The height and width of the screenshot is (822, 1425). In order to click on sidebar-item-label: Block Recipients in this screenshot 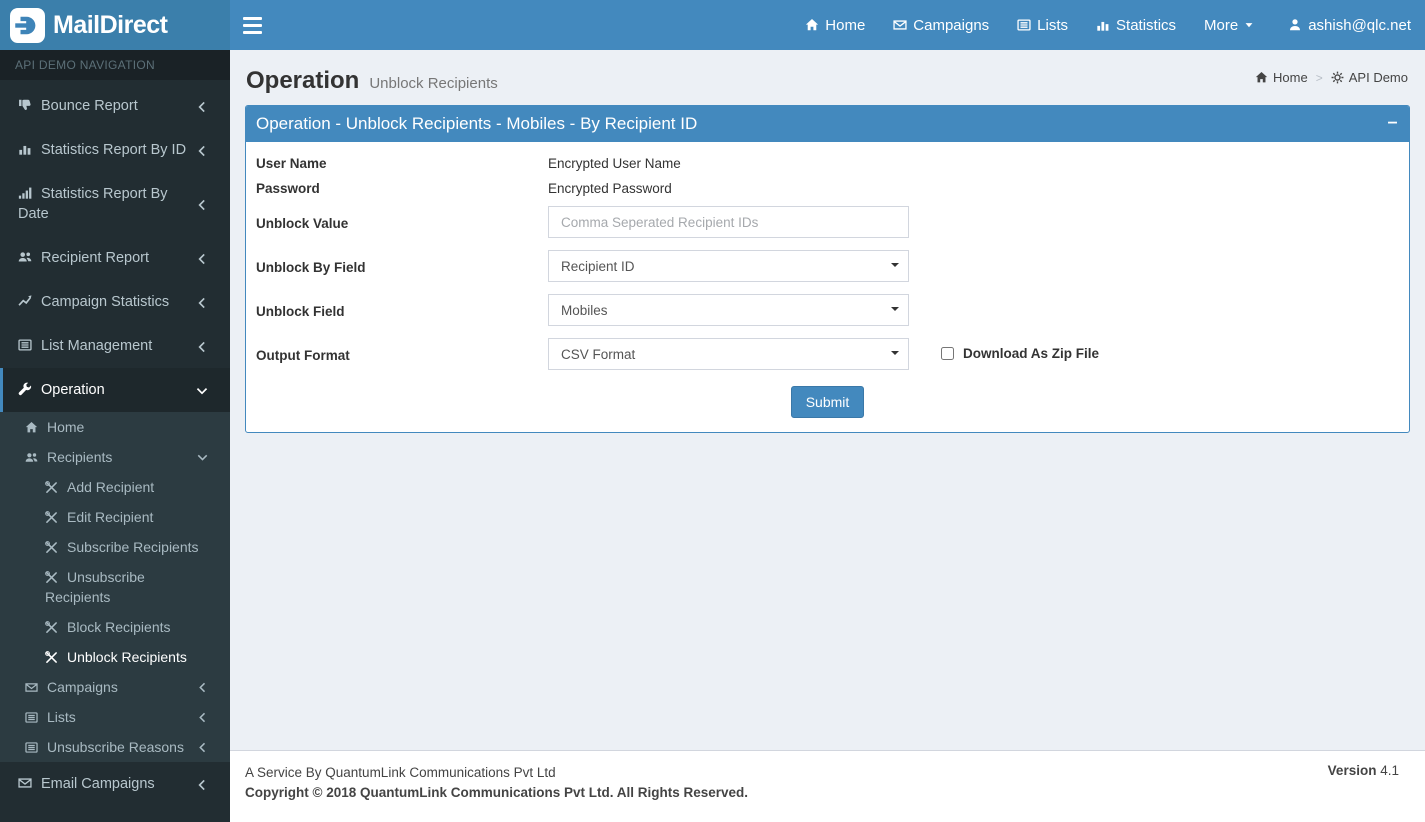, I will do `click(119, 627)`.